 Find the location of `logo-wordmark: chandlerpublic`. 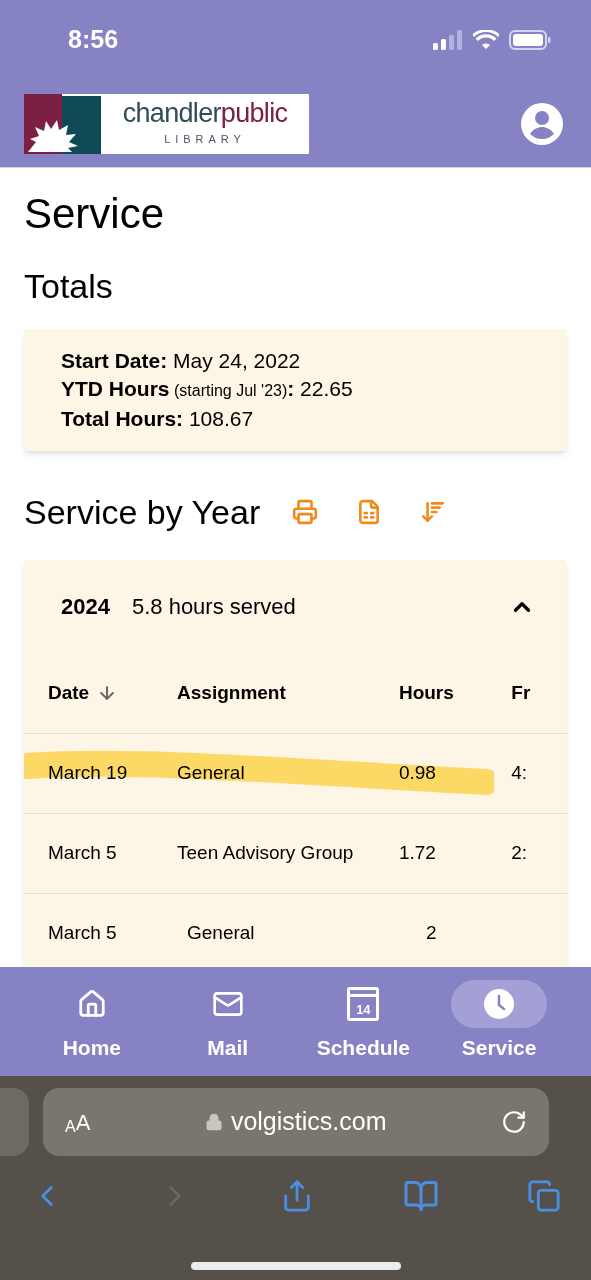

logo-wordmark: chandlerpublic is located at coordinates (205, 113).